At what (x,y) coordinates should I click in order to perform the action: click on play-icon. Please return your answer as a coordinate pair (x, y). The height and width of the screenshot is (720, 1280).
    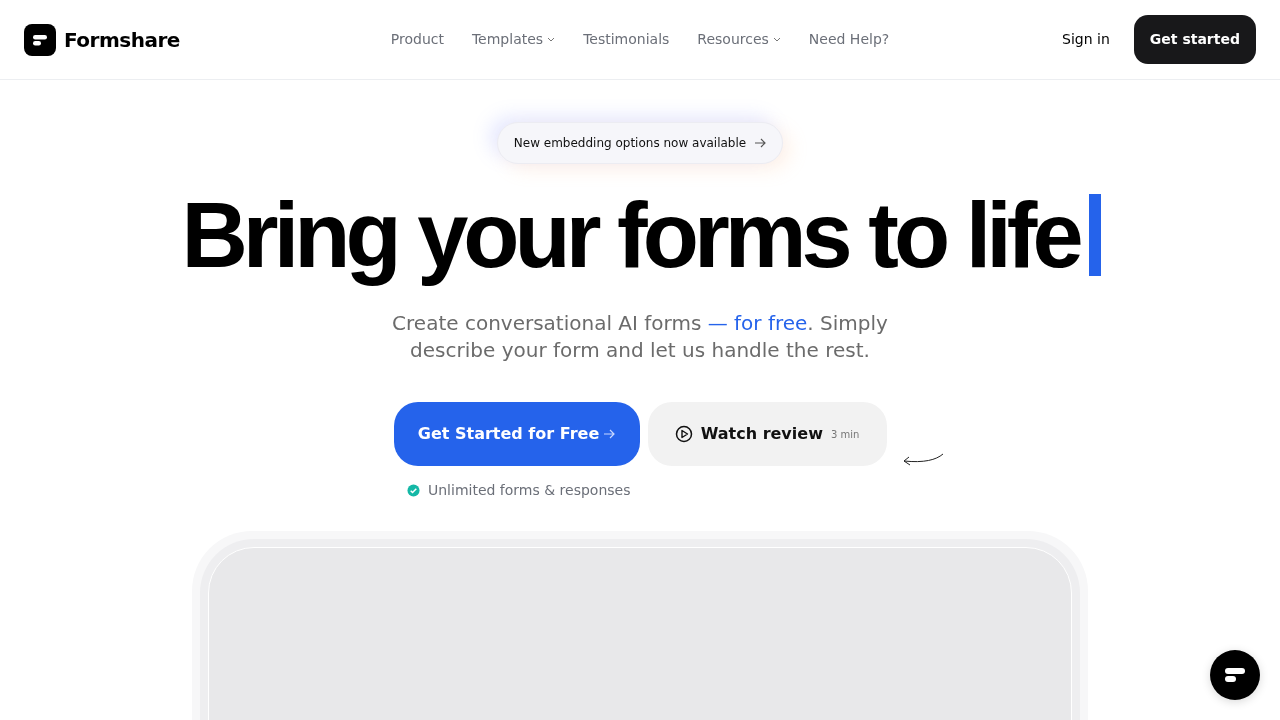
    Looking at the image, I should click on (683, 434).